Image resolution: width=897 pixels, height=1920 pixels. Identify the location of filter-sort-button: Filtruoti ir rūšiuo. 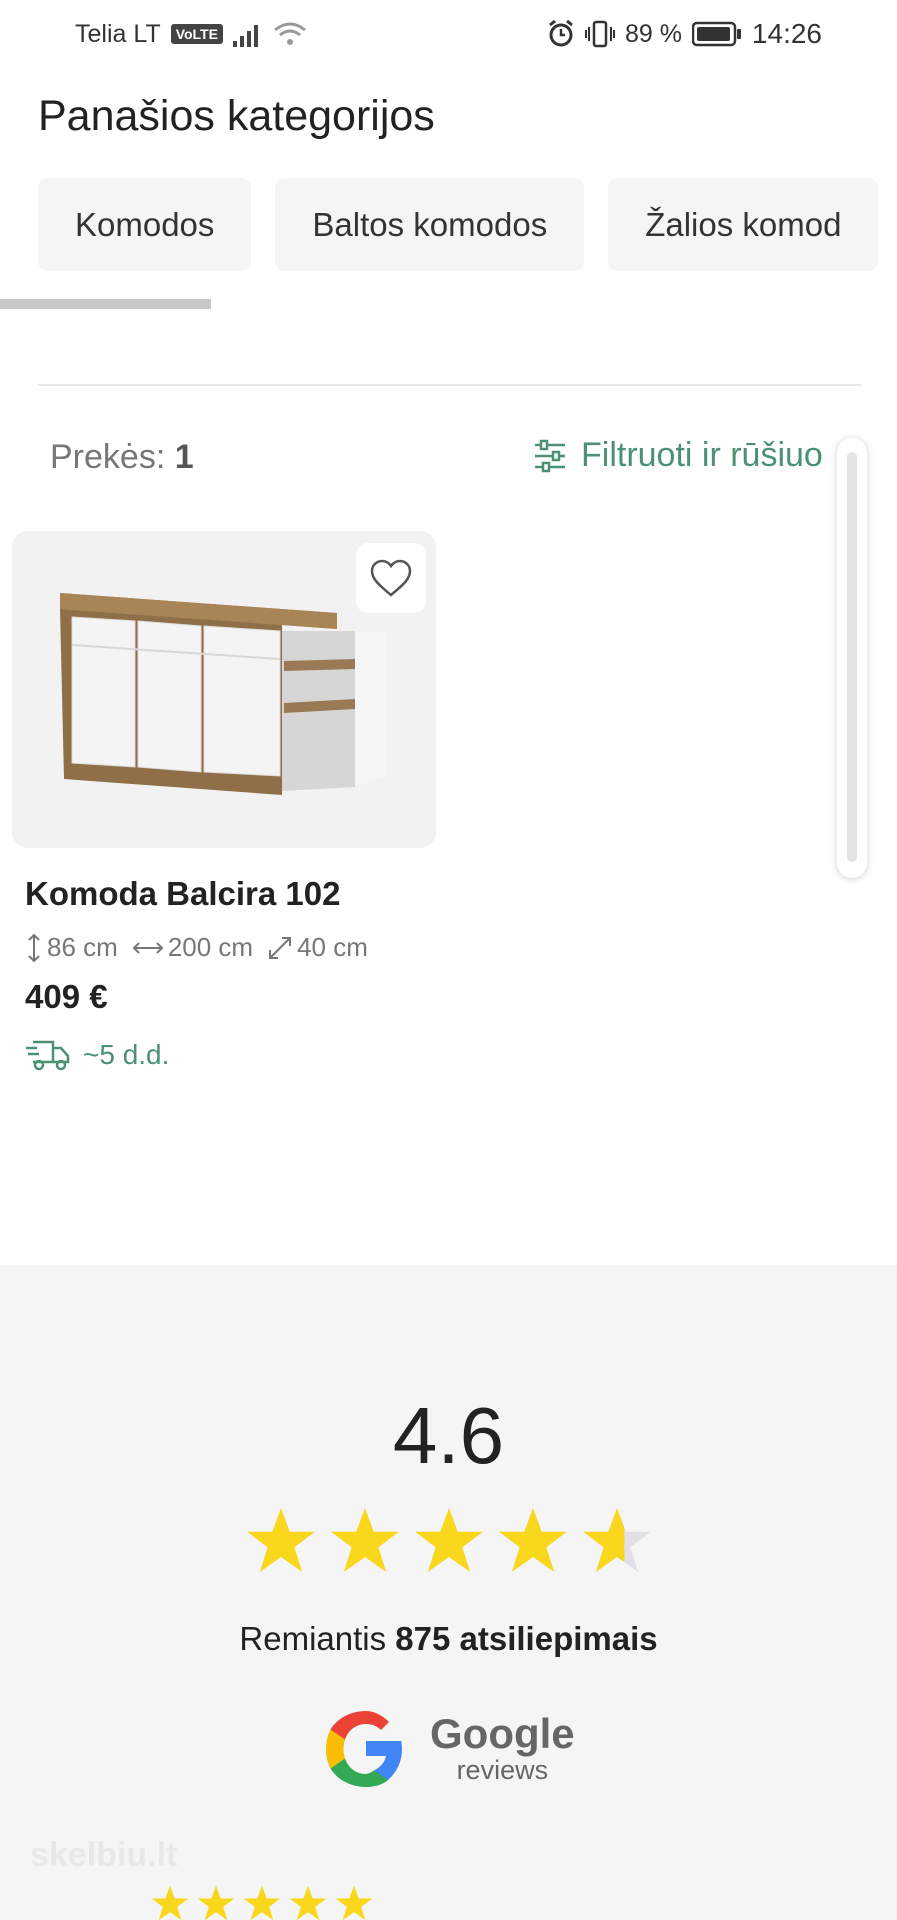
(688, 455).